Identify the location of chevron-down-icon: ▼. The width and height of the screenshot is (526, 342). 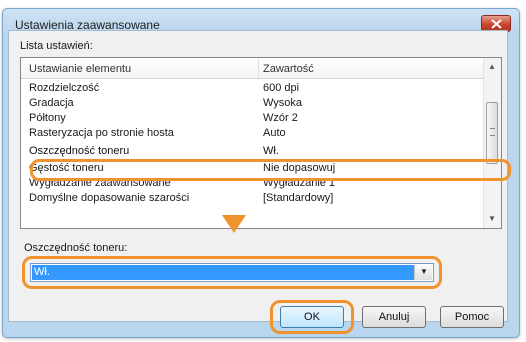
(424, 271).